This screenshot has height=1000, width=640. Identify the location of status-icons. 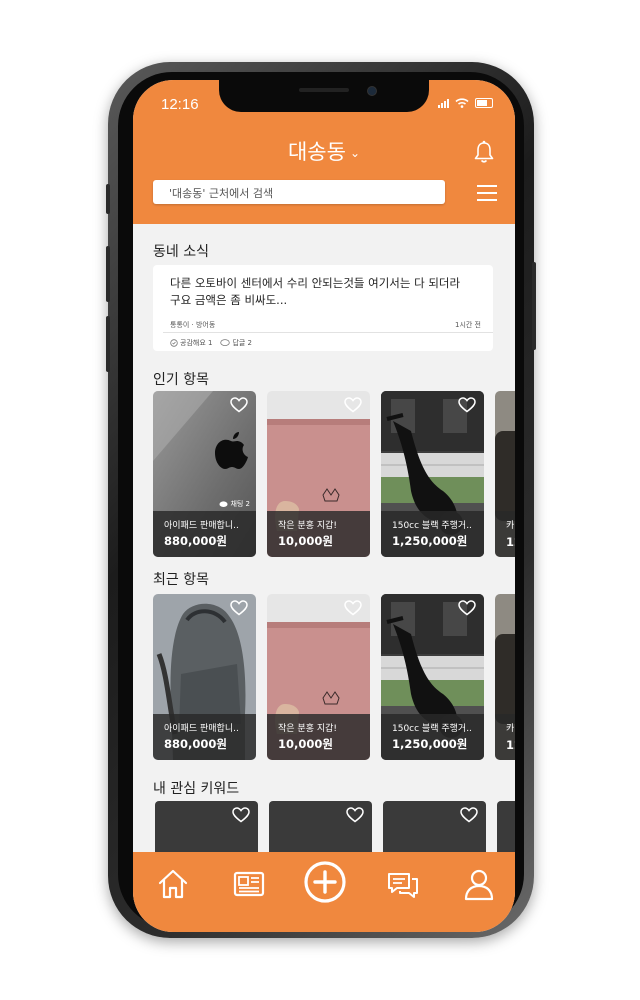
(465, 103).